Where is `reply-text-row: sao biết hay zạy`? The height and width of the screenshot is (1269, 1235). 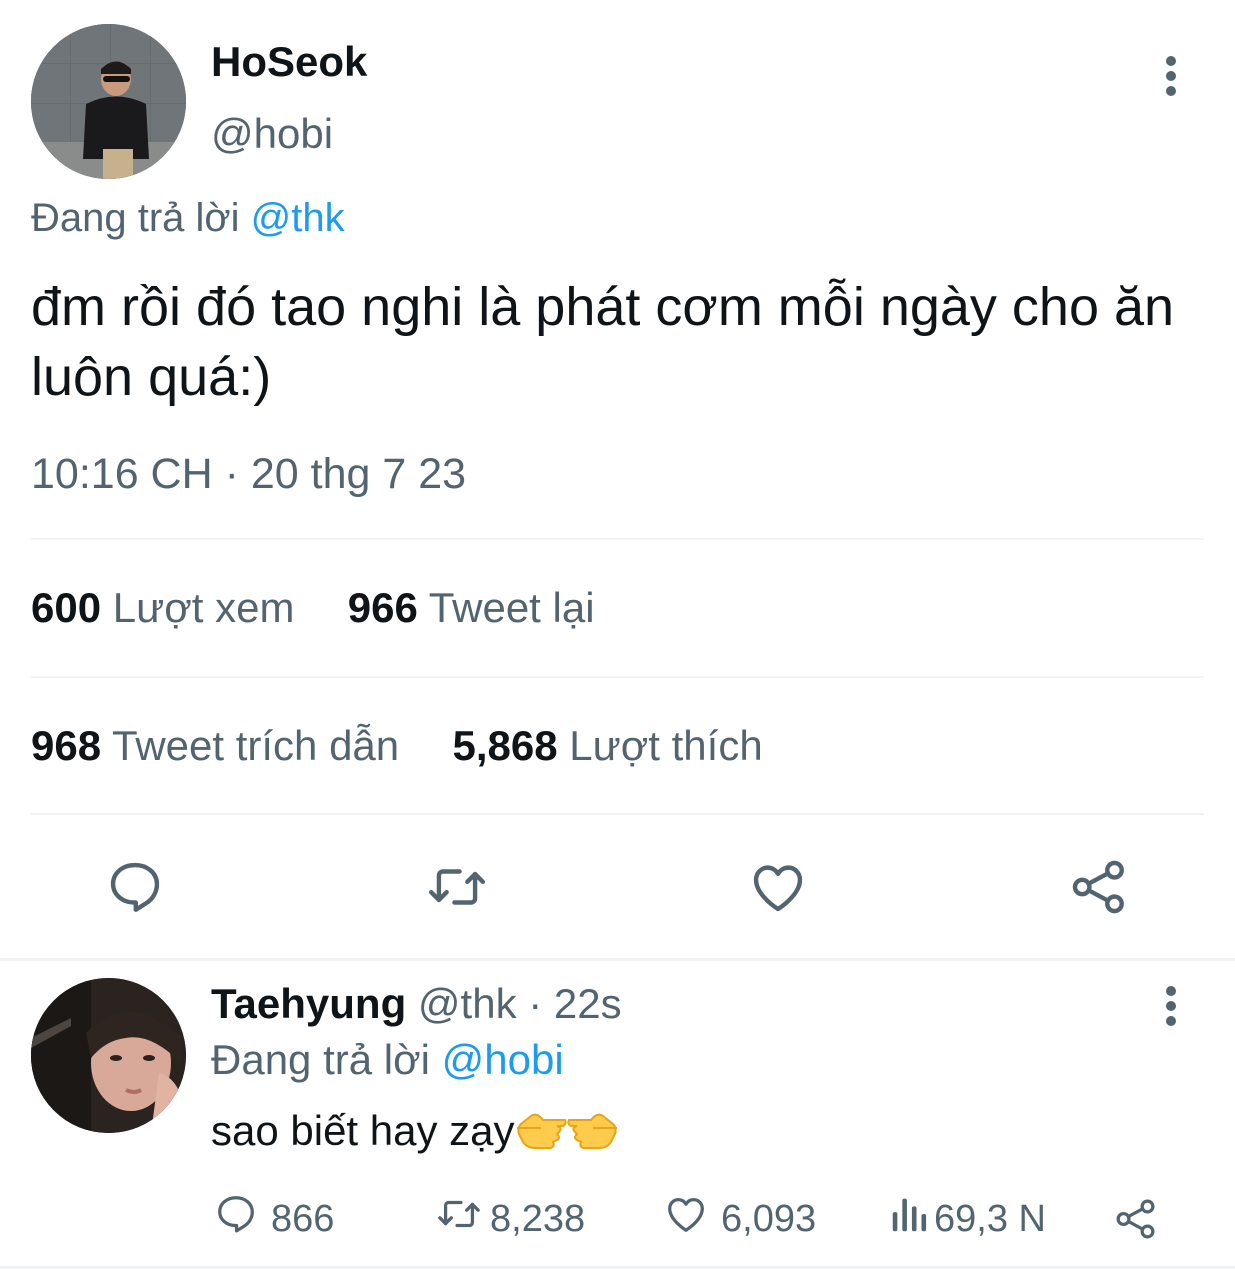
reply-text-row: sao biết hay zạy is located at coordinates (415, 1134).